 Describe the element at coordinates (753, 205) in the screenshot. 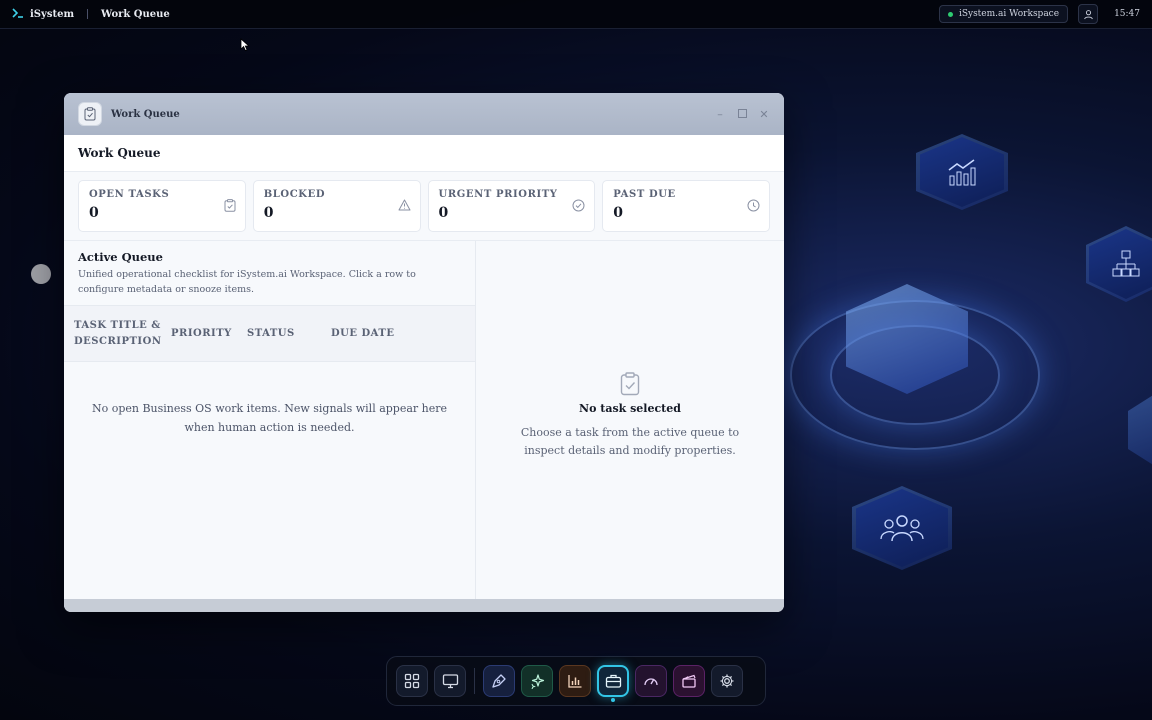

I see `clock-icon` at that location.